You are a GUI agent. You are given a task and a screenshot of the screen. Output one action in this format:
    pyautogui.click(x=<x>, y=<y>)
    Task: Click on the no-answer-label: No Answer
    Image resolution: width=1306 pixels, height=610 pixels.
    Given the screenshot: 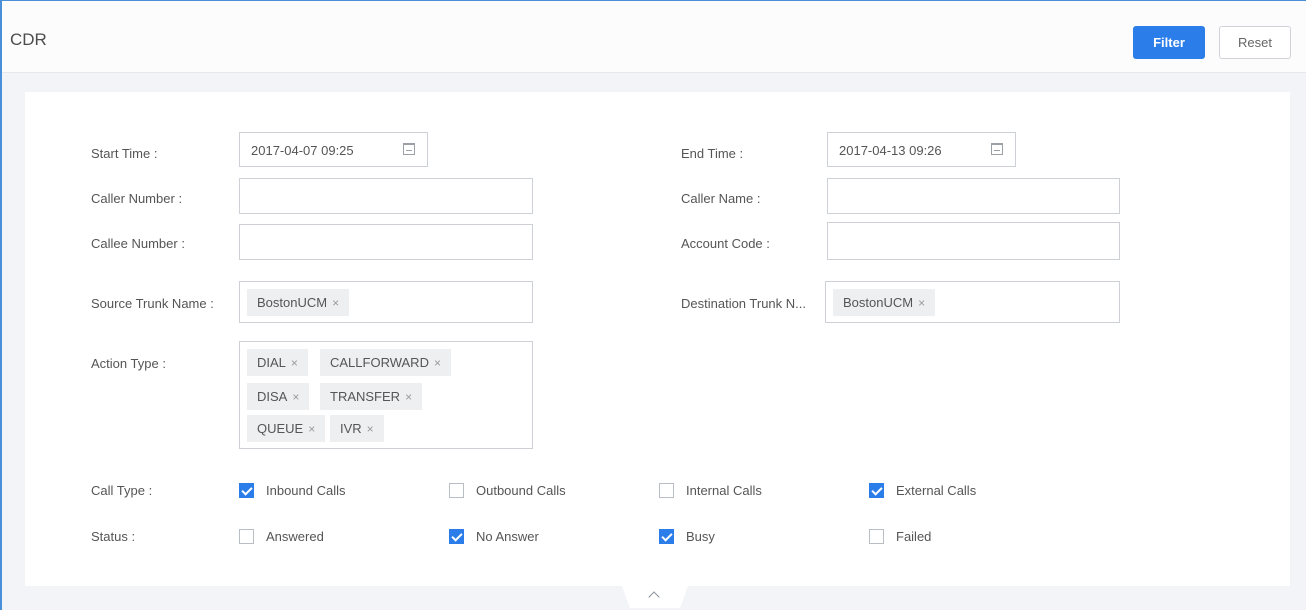 What is the action you would take?
    pyautogui.click(x=507, y=536)
    